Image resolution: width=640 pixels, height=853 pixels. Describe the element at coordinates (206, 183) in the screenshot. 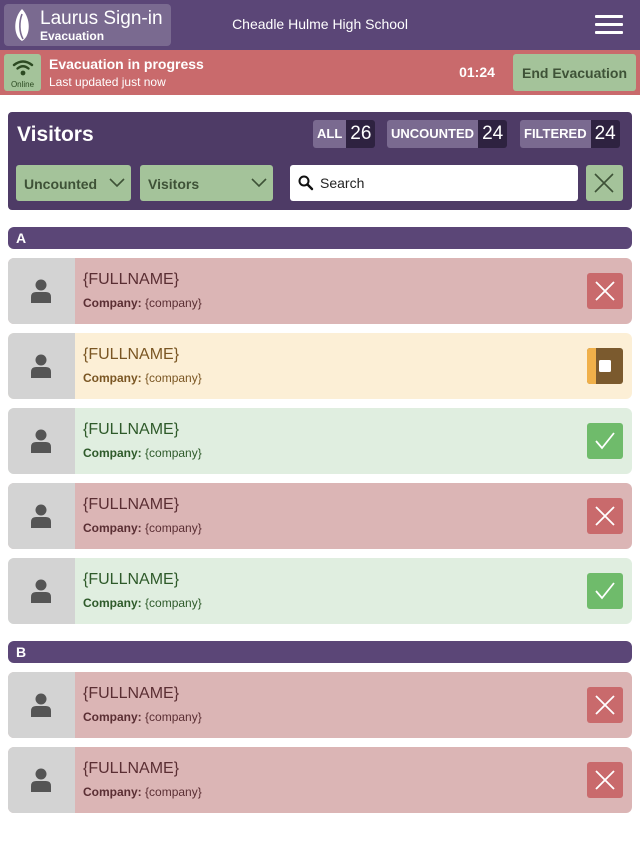

I see `type-filter-select: Visitors` at that location.